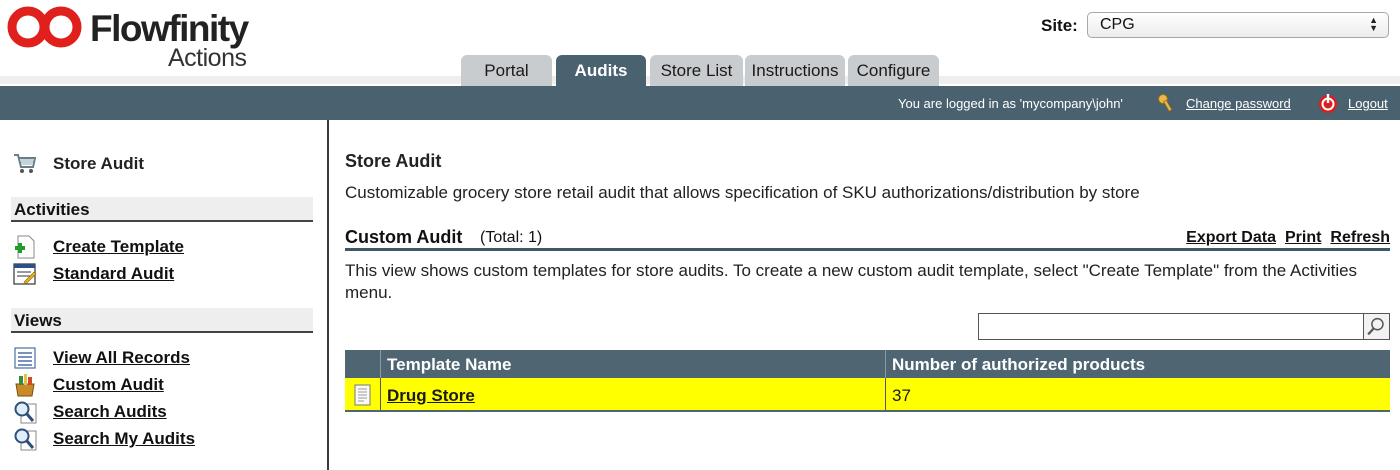 Image resolution: width=1400 pixels, height=470 pixels. What do you see at coordinates (696, 70) in the screenshot?
I see `tab-store-list: Store List` at bounding box center [696, 70].